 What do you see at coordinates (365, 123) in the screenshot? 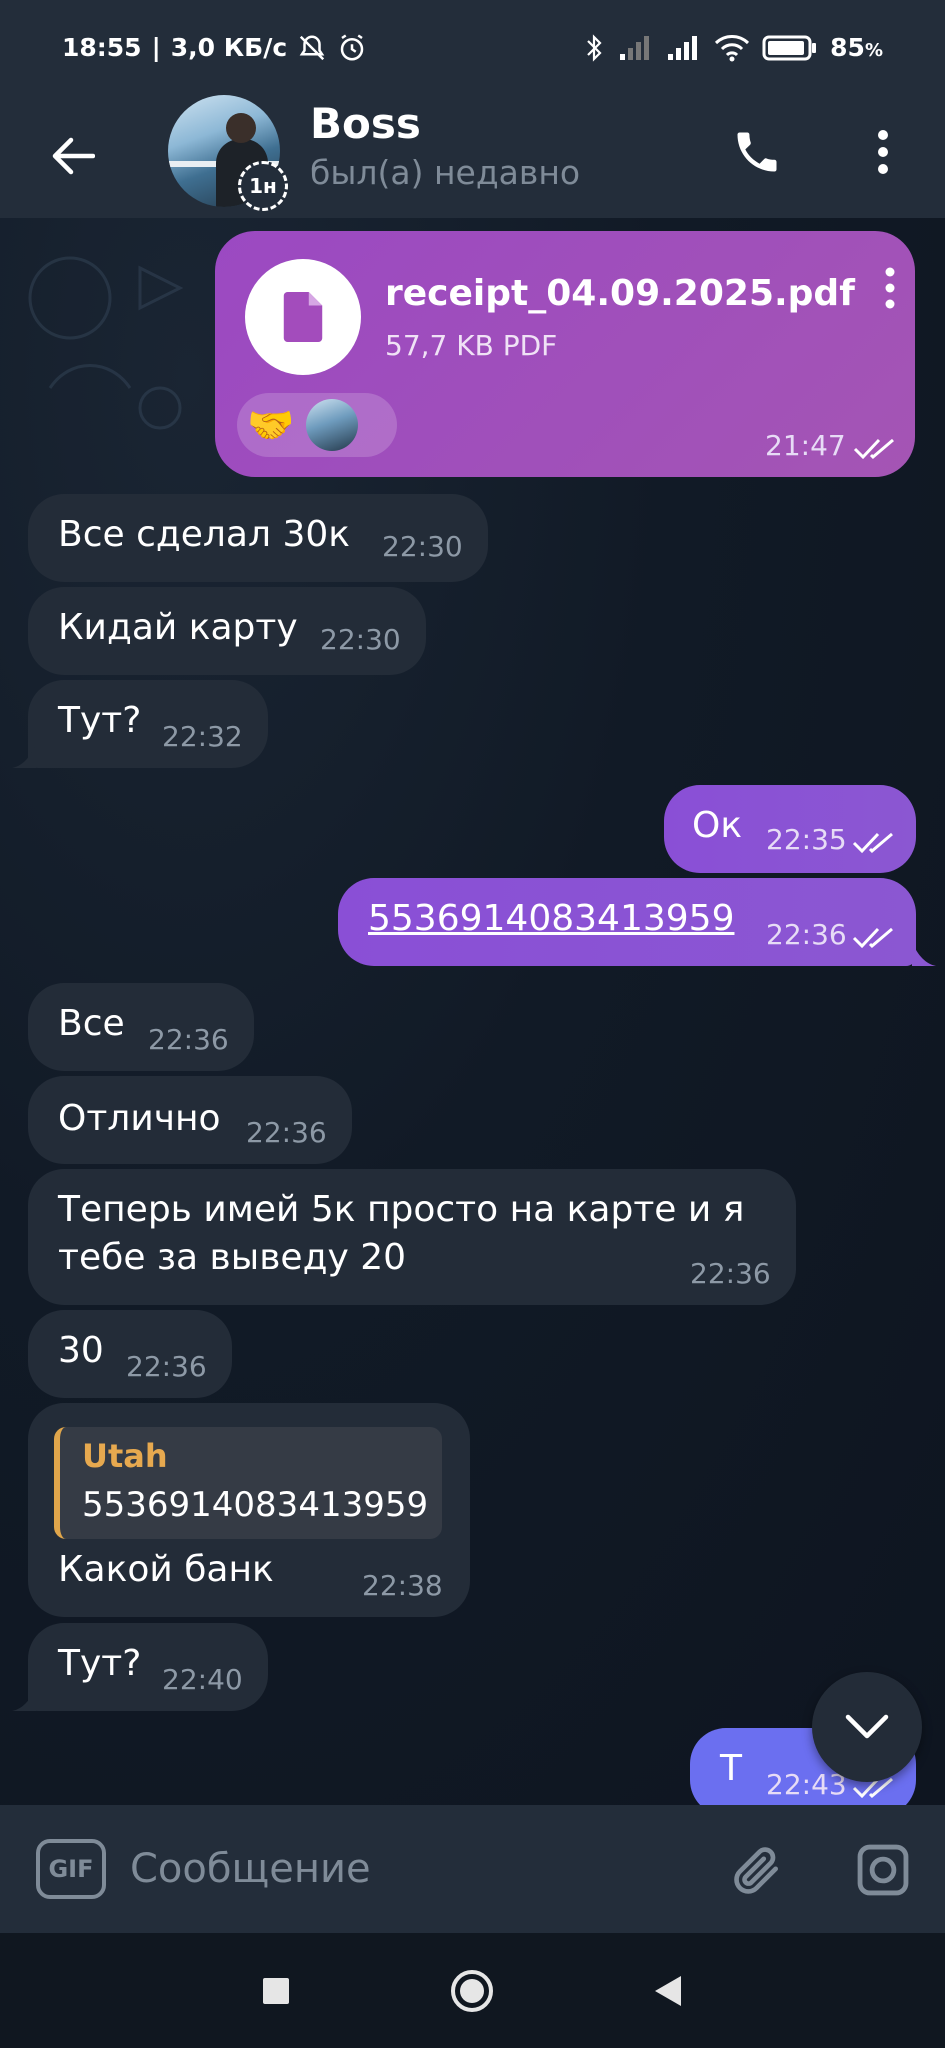
I see `chat-title: Boss` at bounding box center [365, 123].